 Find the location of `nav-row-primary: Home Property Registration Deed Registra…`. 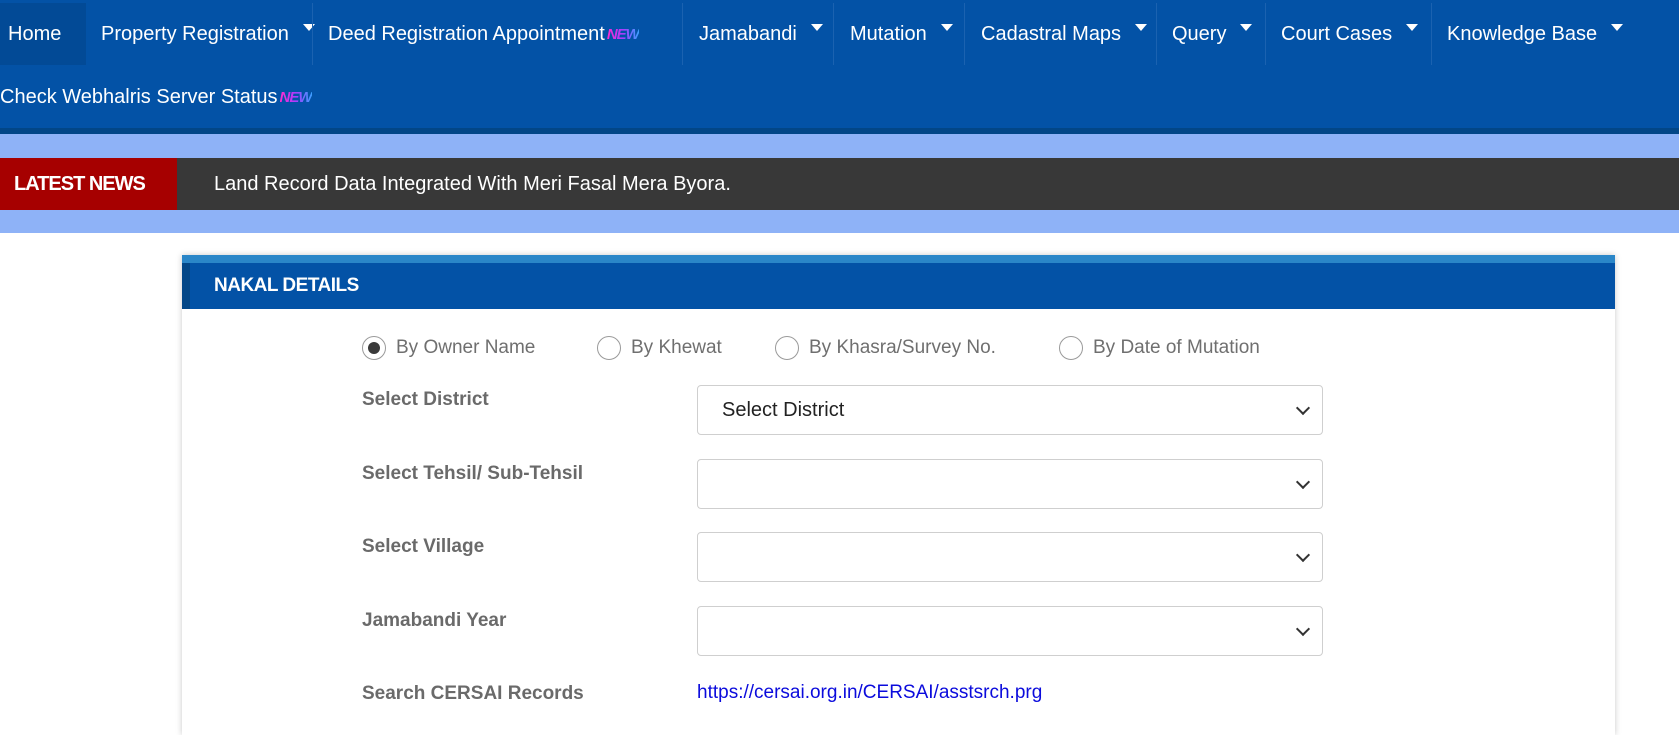

nav-row-primary: Home Property Registration Deed Registra… is located at coordinates (816, 34).